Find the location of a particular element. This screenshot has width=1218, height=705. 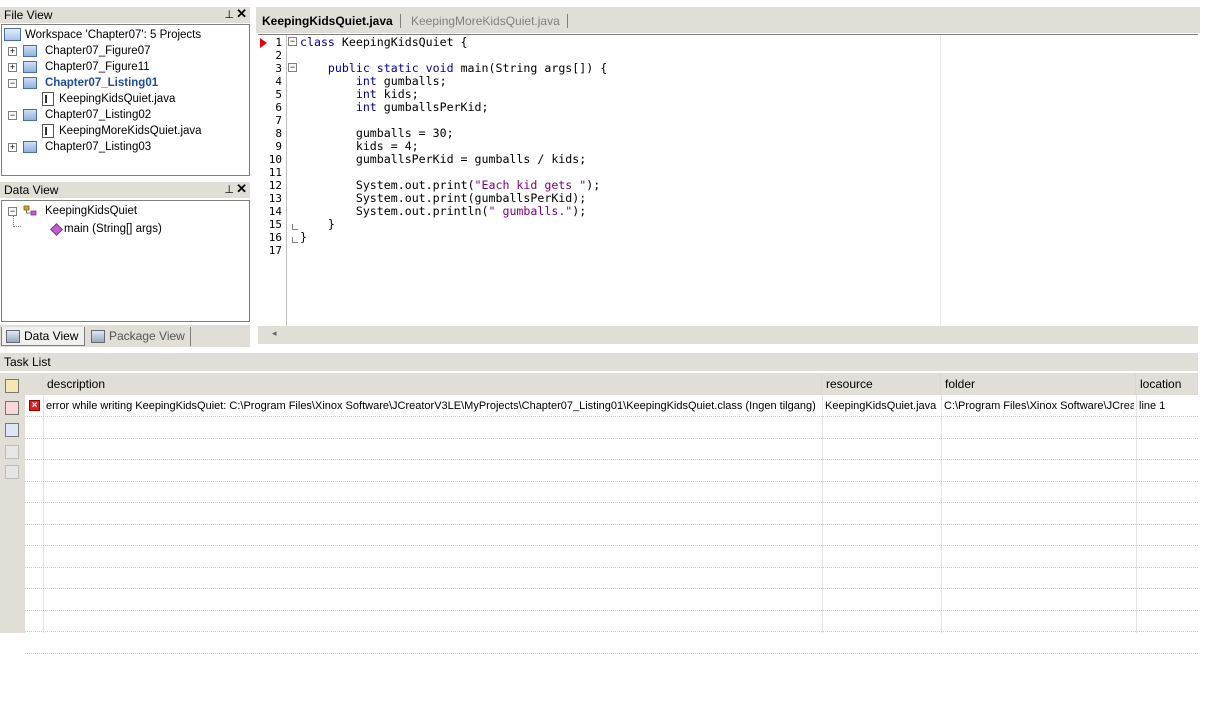

file-view-header: File View ⊥ ✕ is located at coordinates (125, 14).